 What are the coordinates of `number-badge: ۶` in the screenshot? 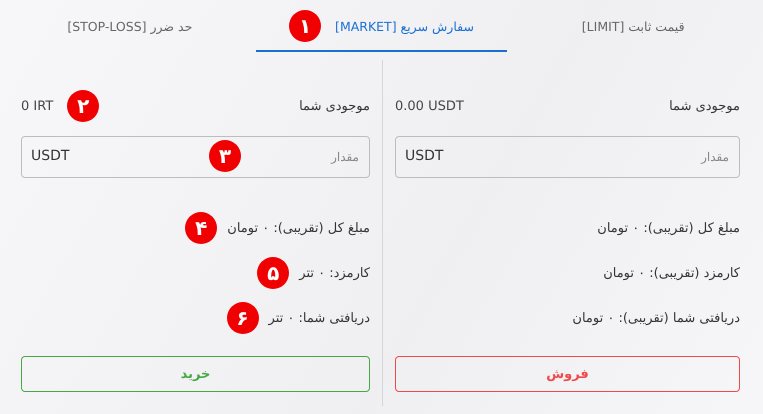 It's located at (242, 318).